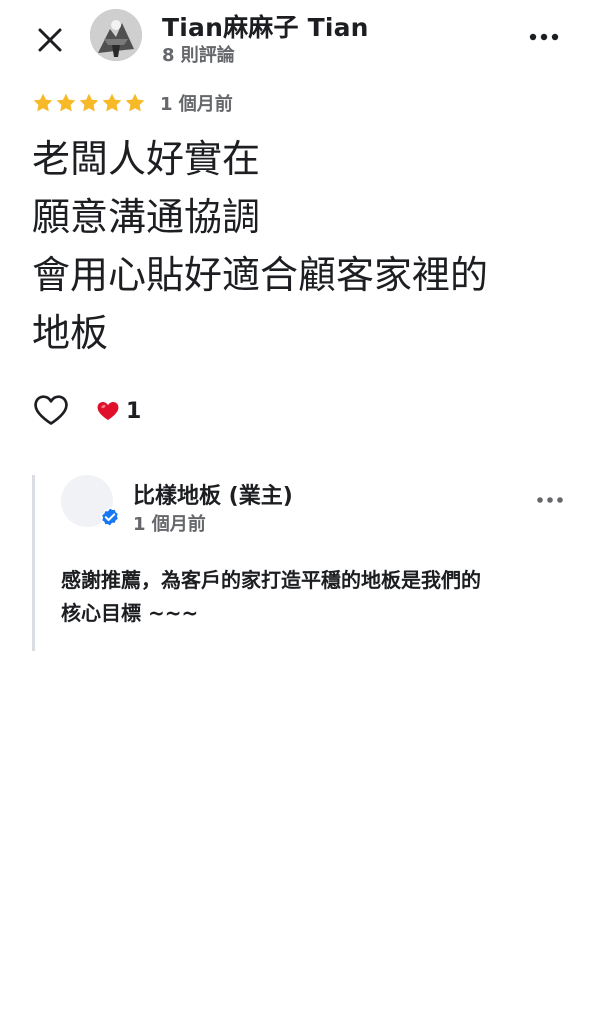  I want to click on owner-name: 比樣地板 (業主), so click(213, 494).